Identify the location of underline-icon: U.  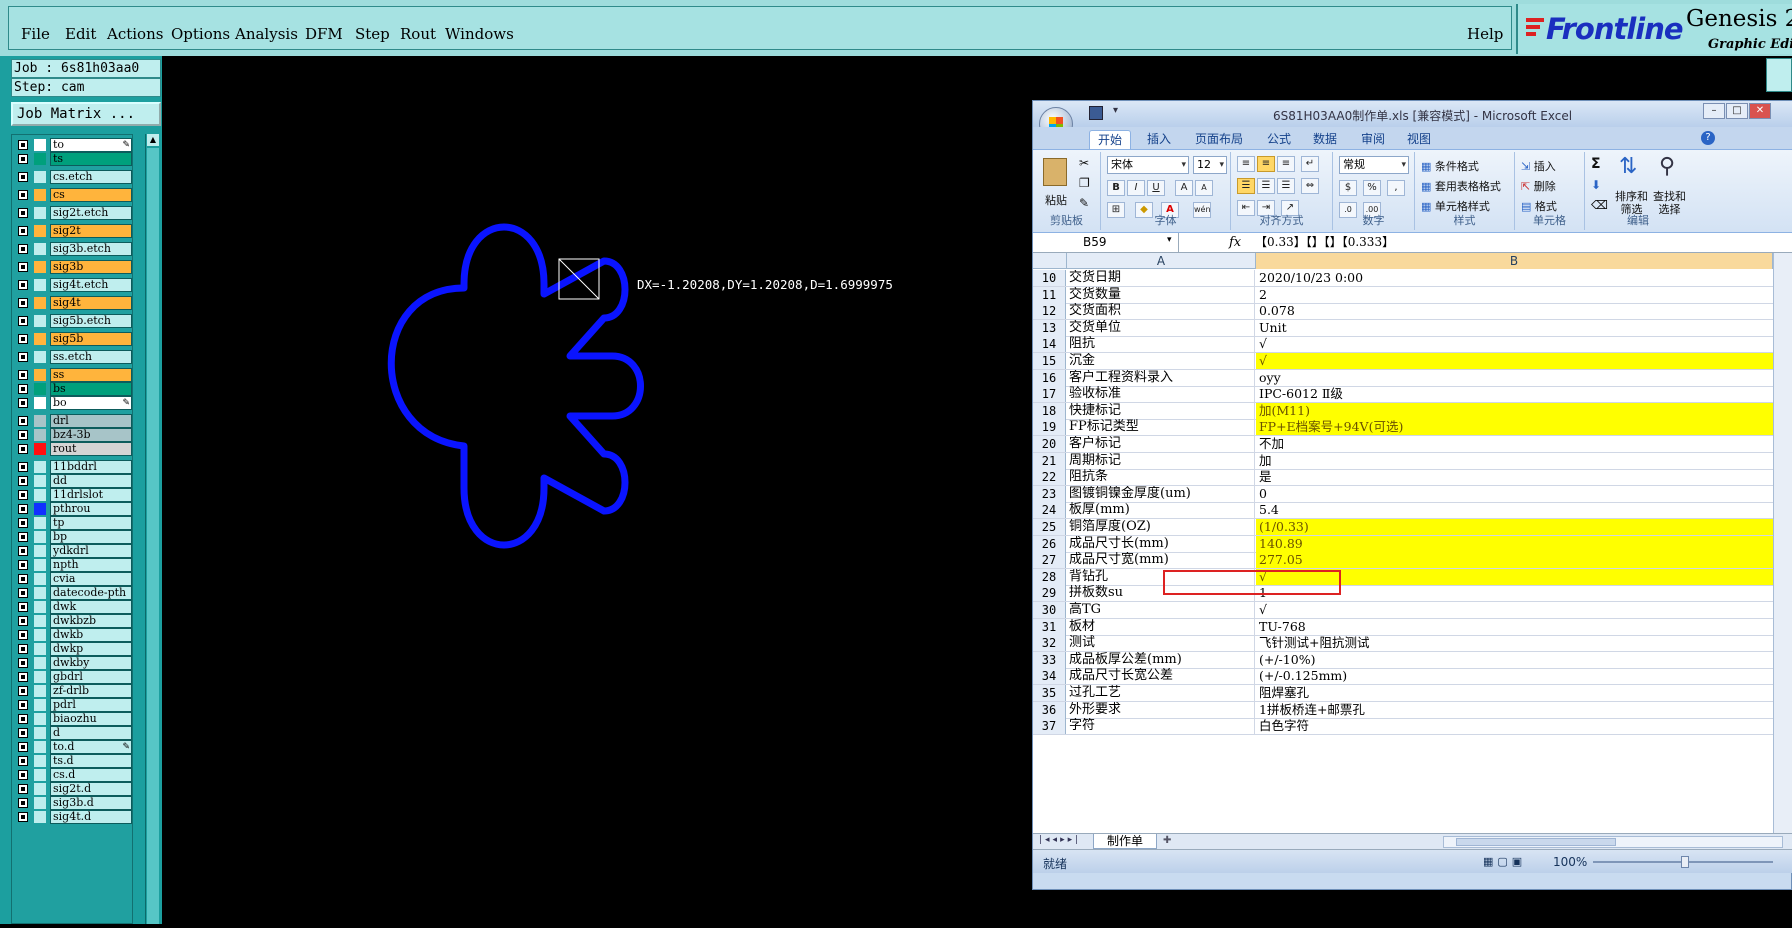
(1156, 188).